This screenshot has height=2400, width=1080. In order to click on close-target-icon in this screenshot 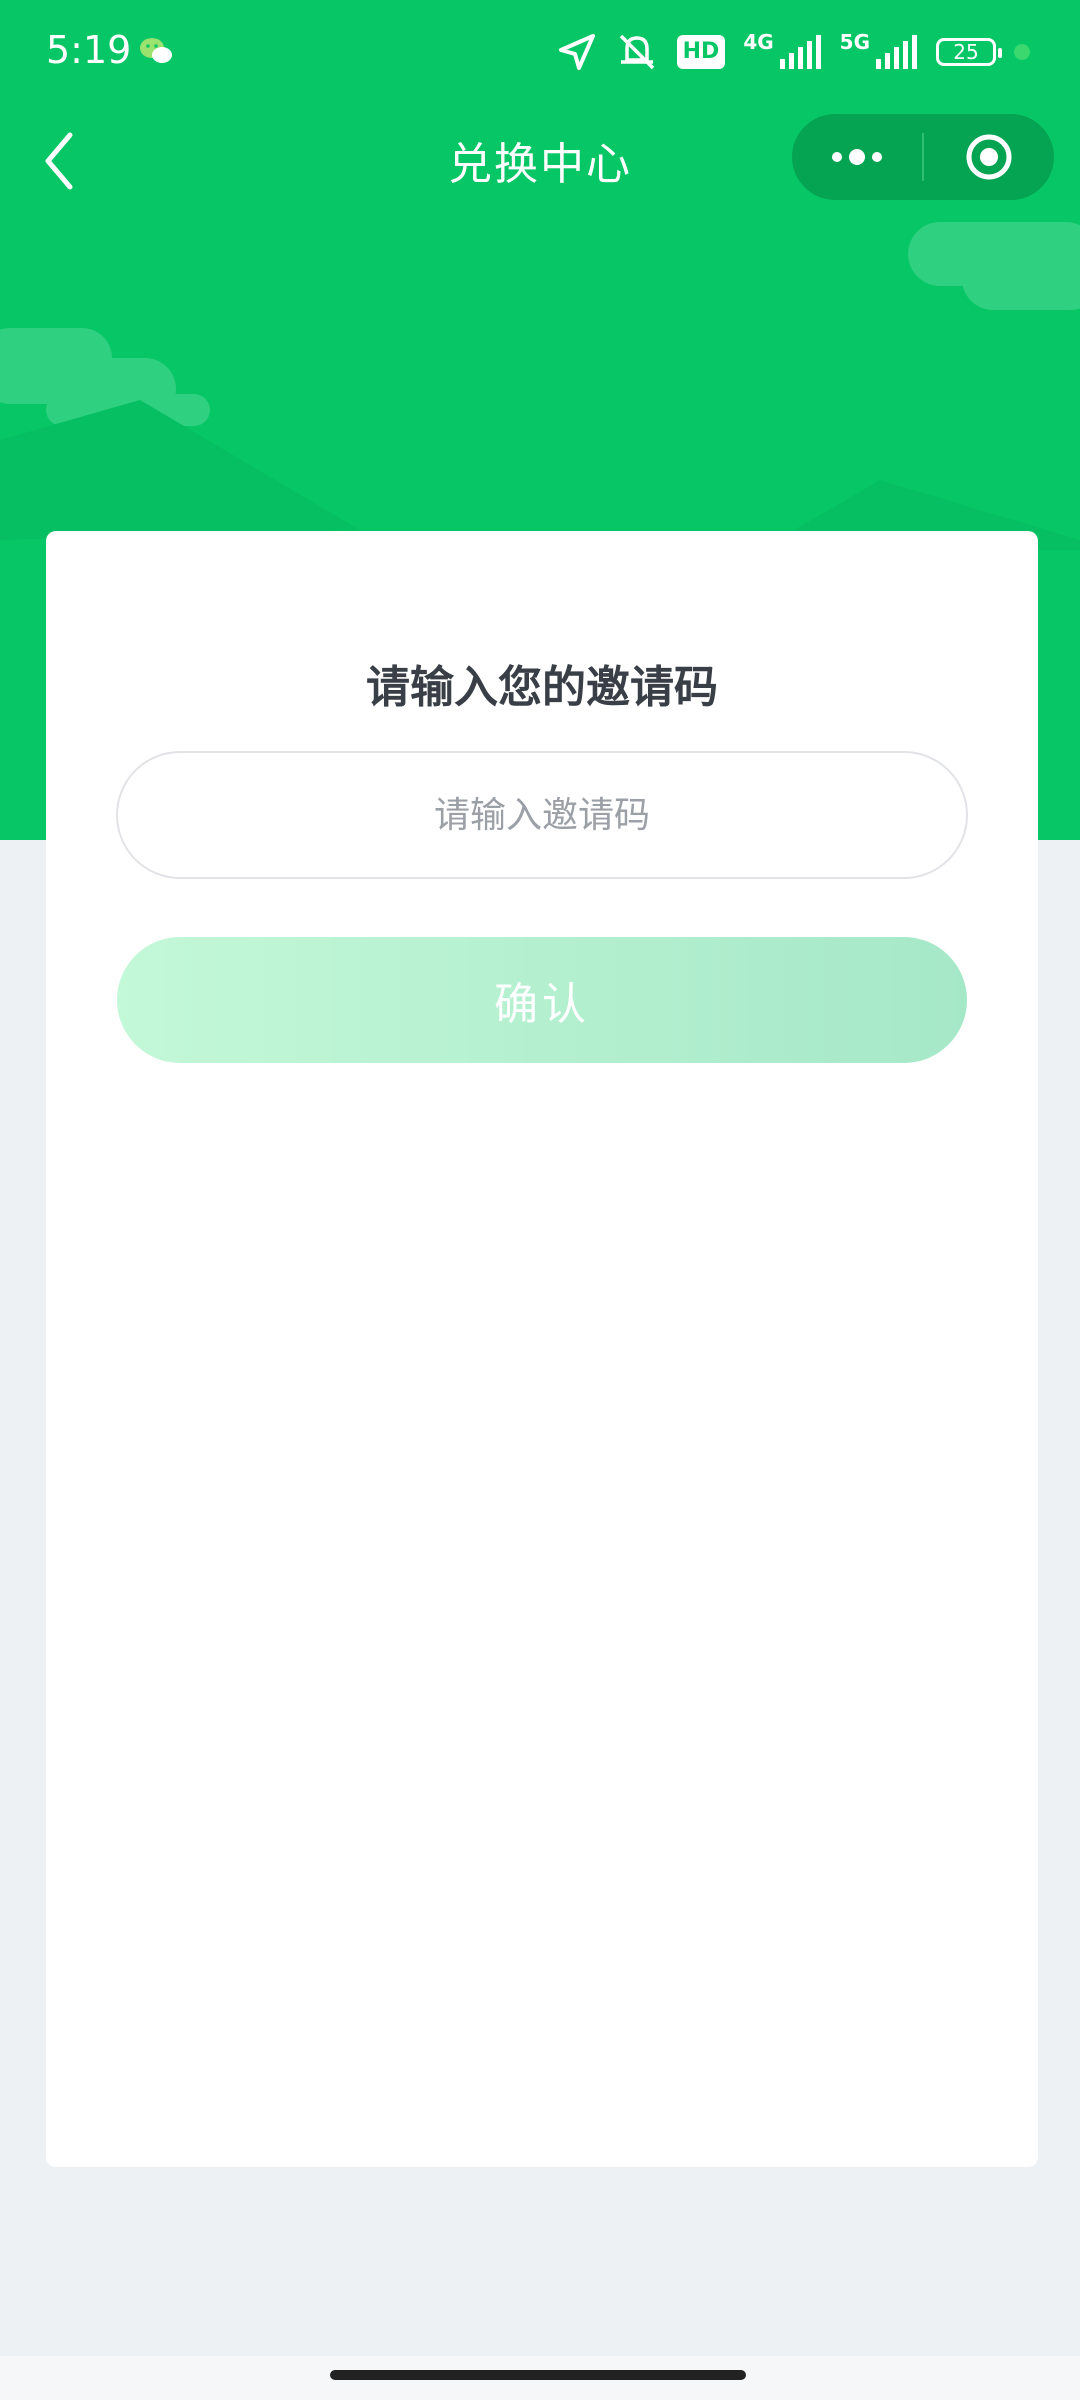, I will do `click(989, 157)`.